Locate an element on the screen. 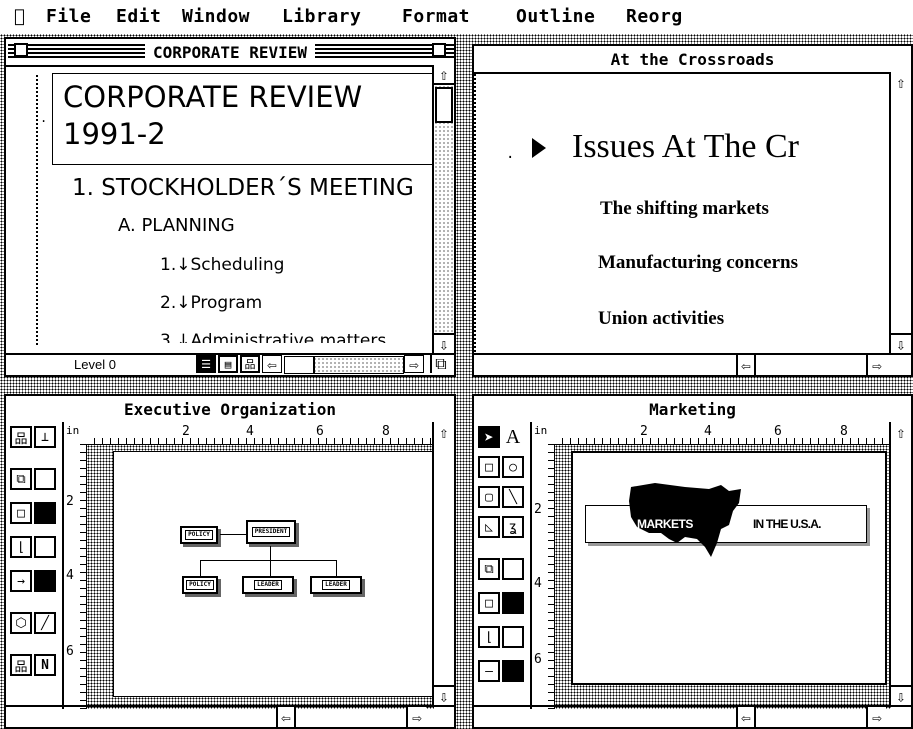  slide-bullet: Manufacturing concerns is located at coordinates (698, 263).